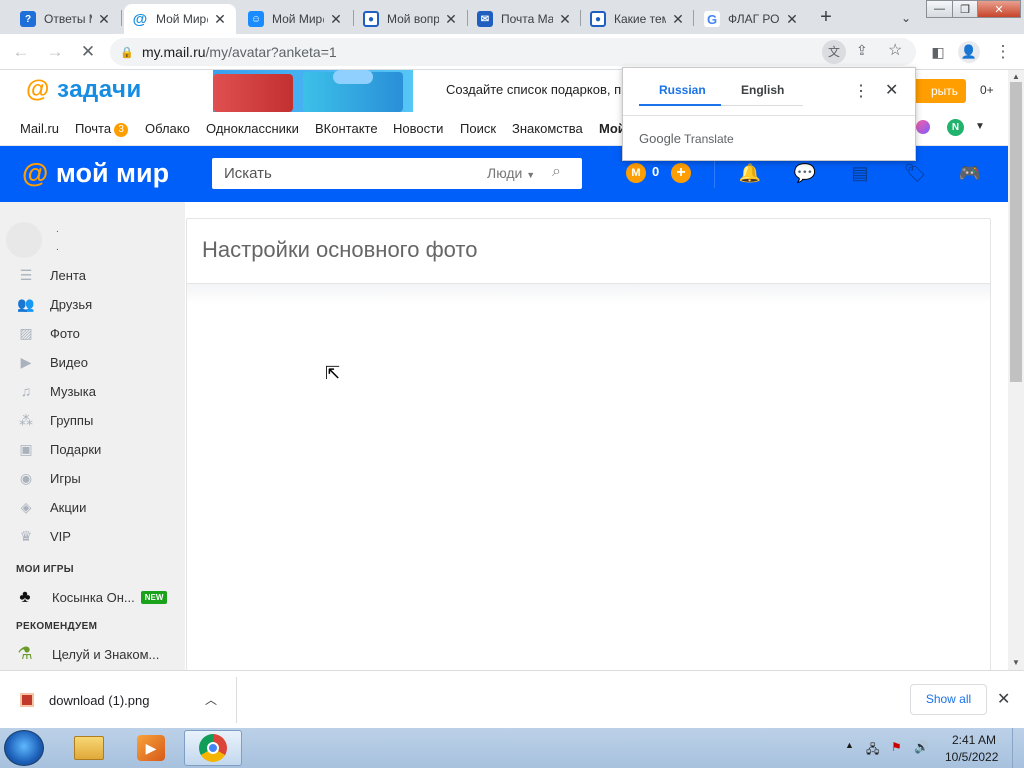 Image resolution: width=1024 pixels, height=768 pixels. What do you see at coordinates (271, 52) in the screenshot?
I see `url-path: /my/avatar?anketa=1` at bounding box center [271, 52].